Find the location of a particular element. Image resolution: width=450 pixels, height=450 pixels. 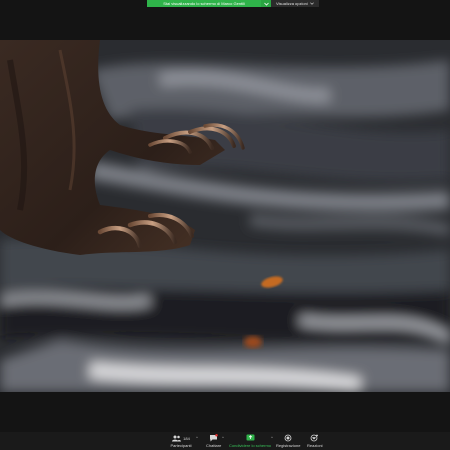

record-label: Registrazione is located at coordinates (288, 445).